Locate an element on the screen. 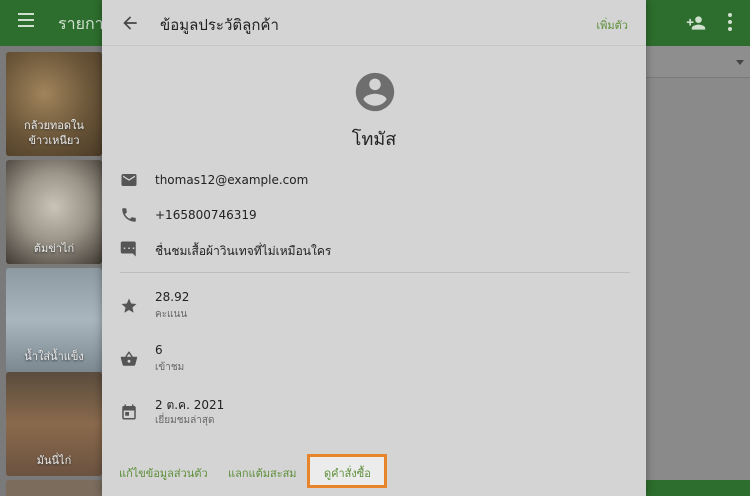  edit-profile-button: แก้ไขข้อมูลส่วนตัว is located at coordinates (163, 473).